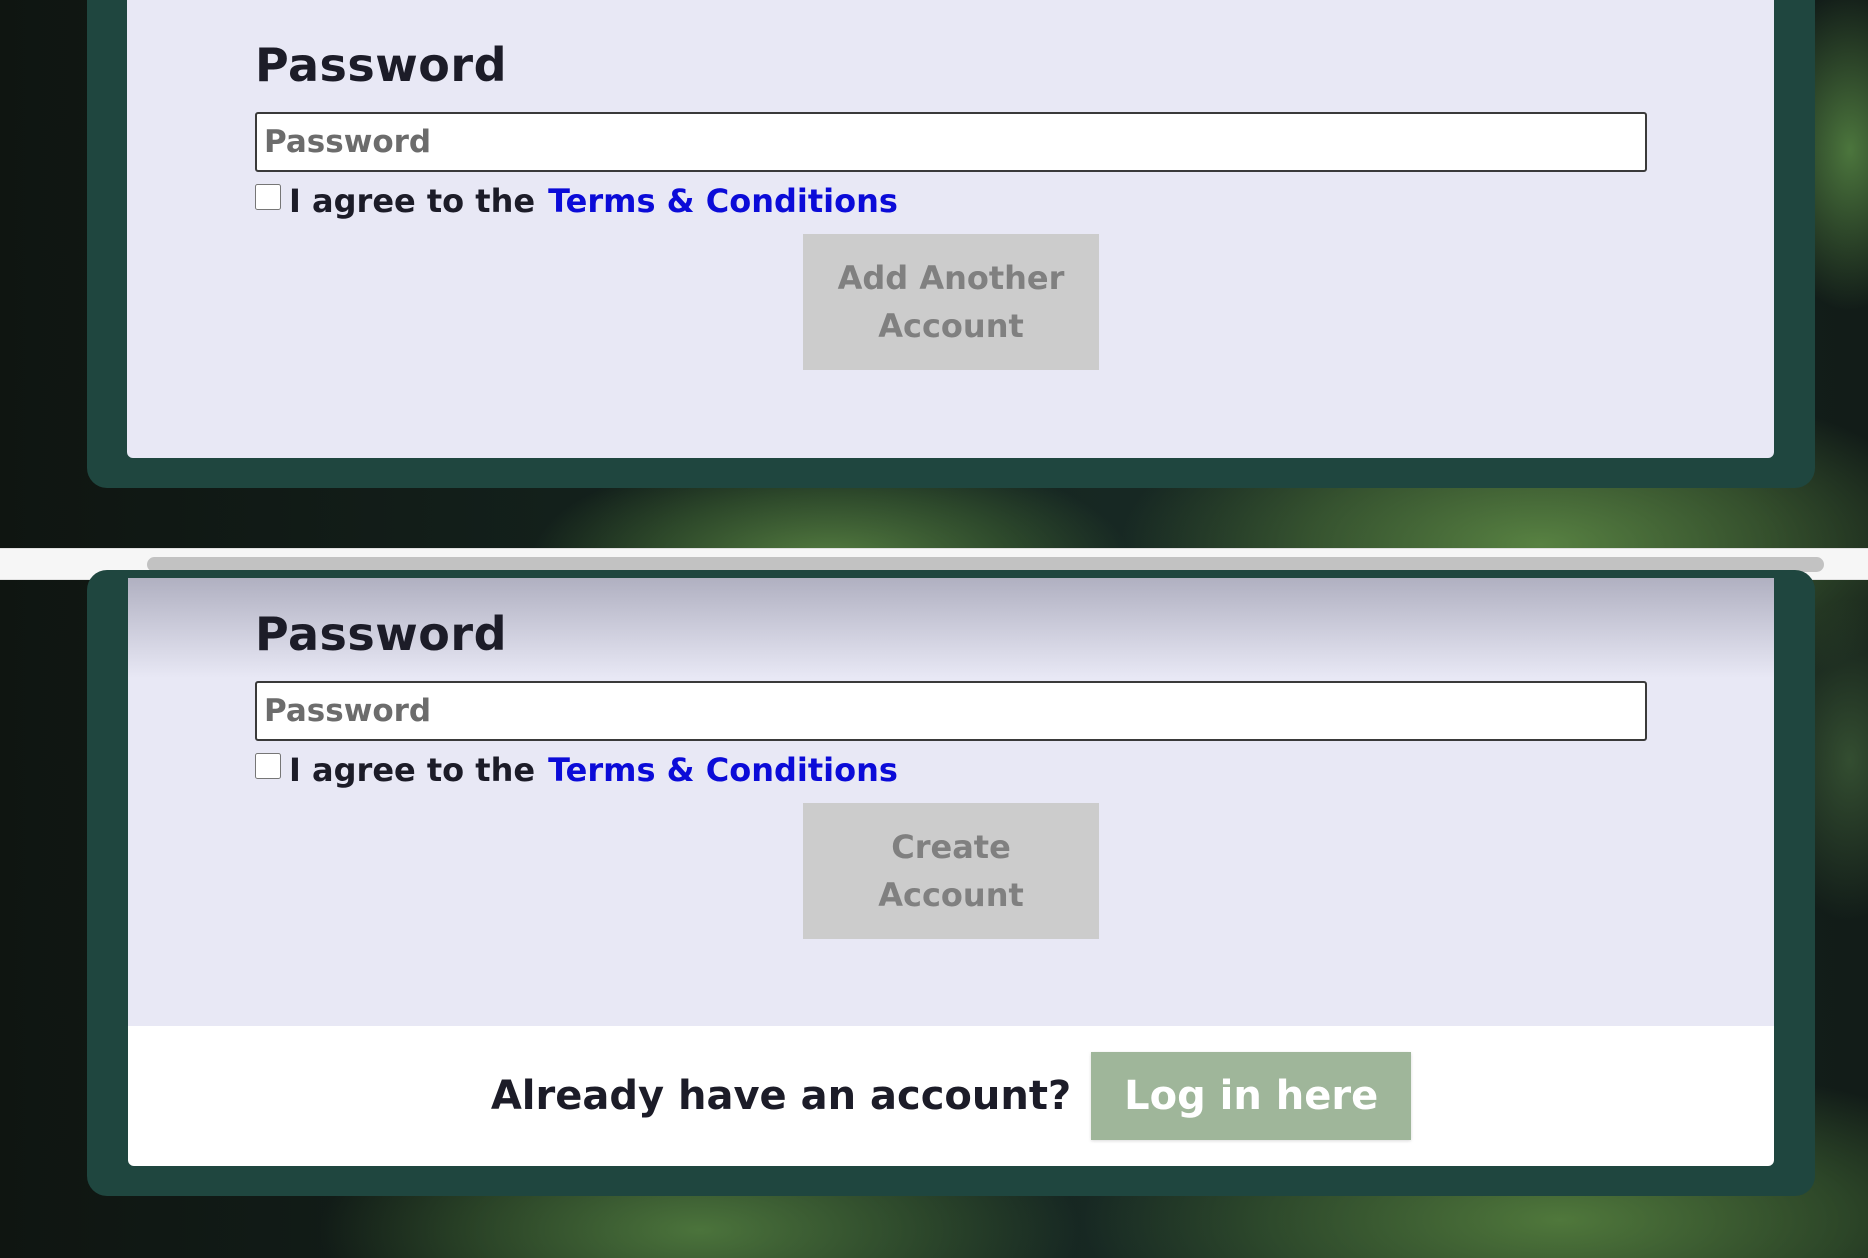  I want to click on login-prompt-bar: Already have an account? Log in here, so click(951, 1096).